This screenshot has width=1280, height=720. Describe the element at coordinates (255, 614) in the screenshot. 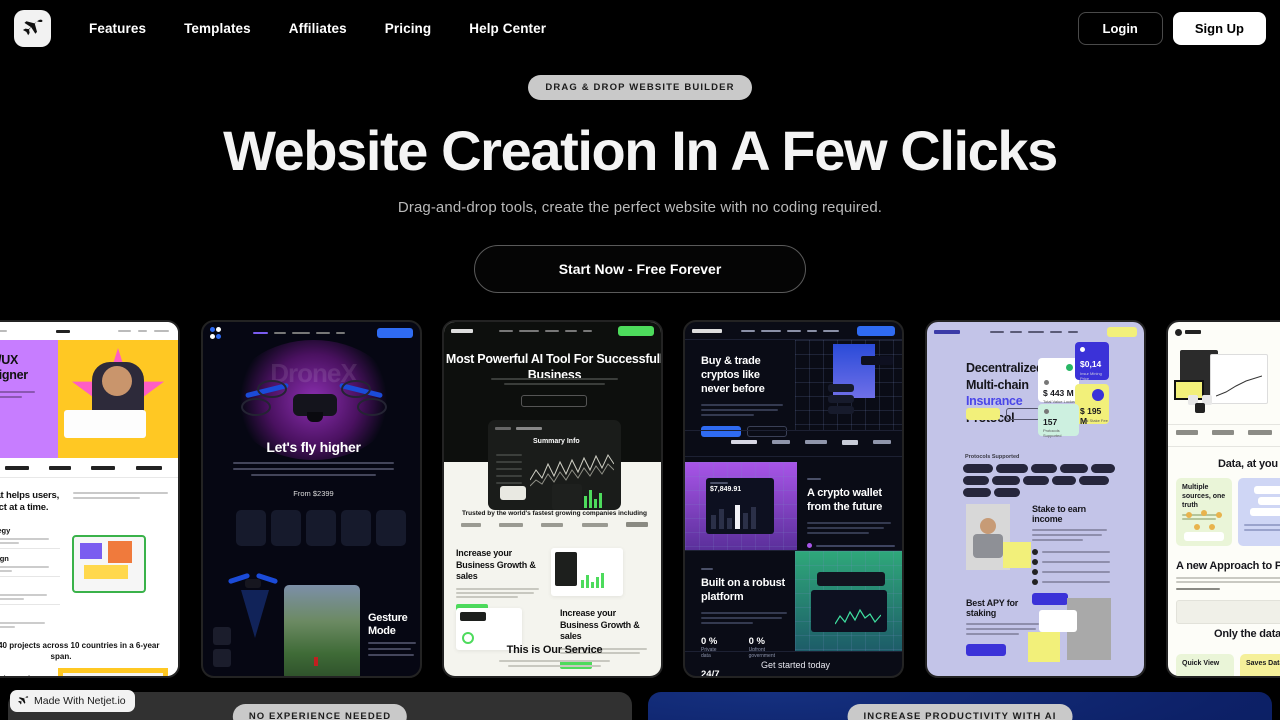

I see `drone-beam` at that location.